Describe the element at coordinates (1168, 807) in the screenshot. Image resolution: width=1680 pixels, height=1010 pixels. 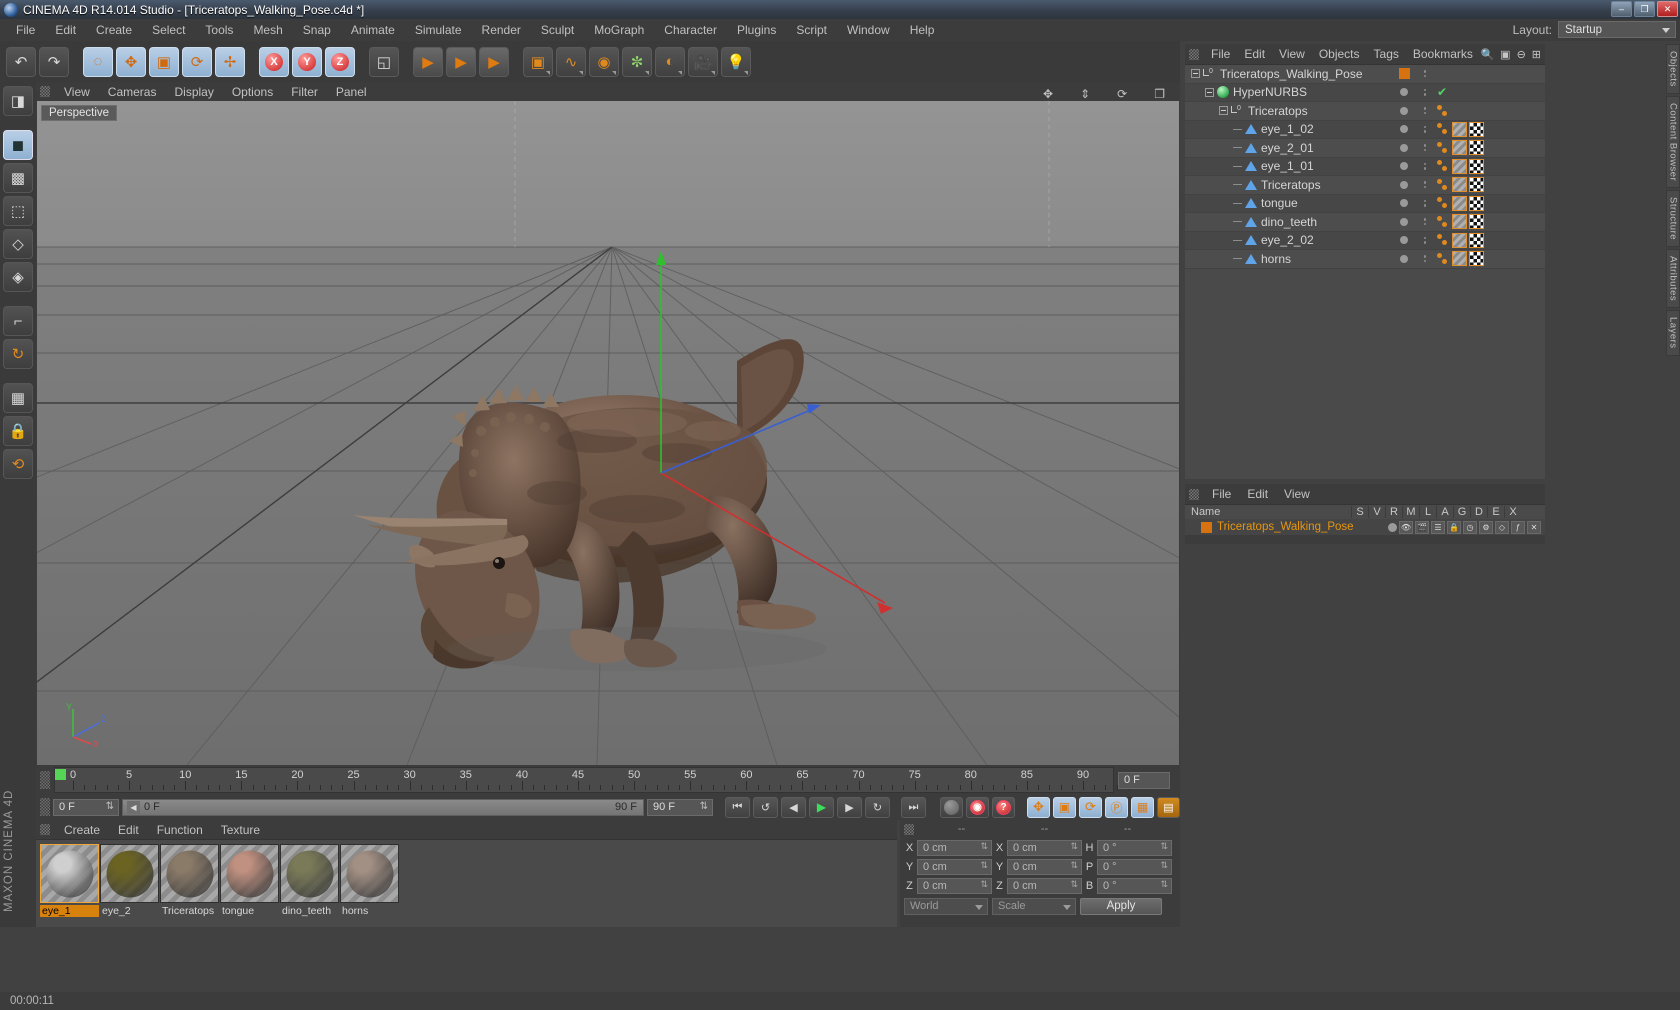
I see `animation-mode-toggle: ▤` at that location.